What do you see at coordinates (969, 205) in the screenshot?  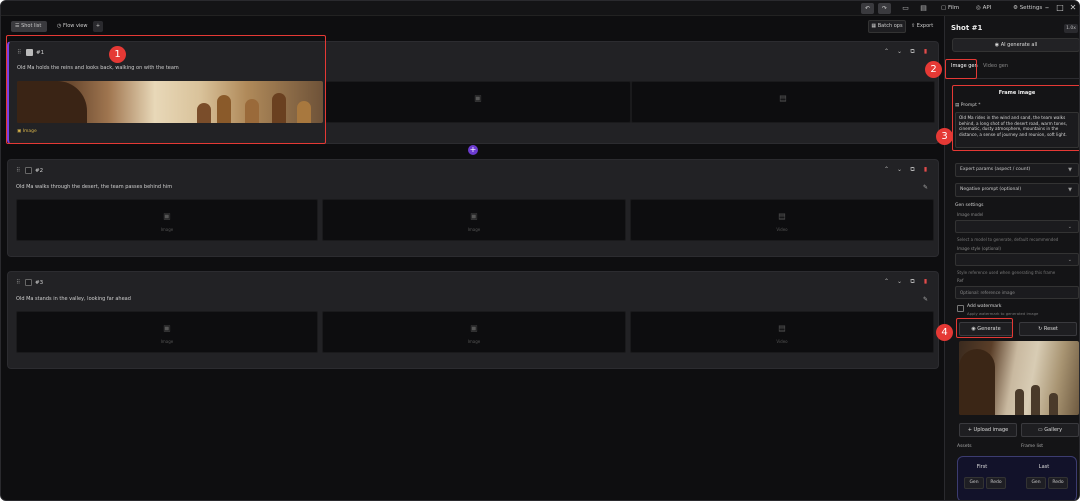 I see `gen-settings-heading: Gen settings` at bounding box center [969, 205].